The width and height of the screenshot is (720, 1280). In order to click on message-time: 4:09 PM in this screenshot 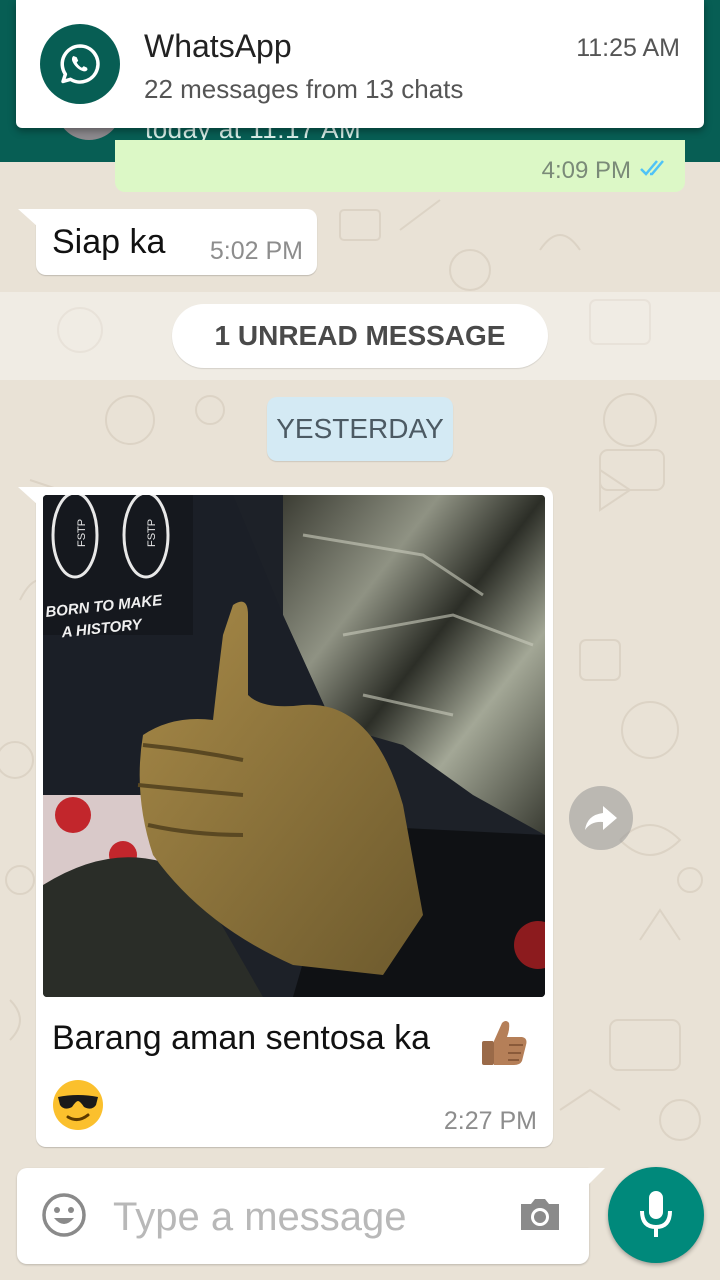, I will do `click(586, 170)`.